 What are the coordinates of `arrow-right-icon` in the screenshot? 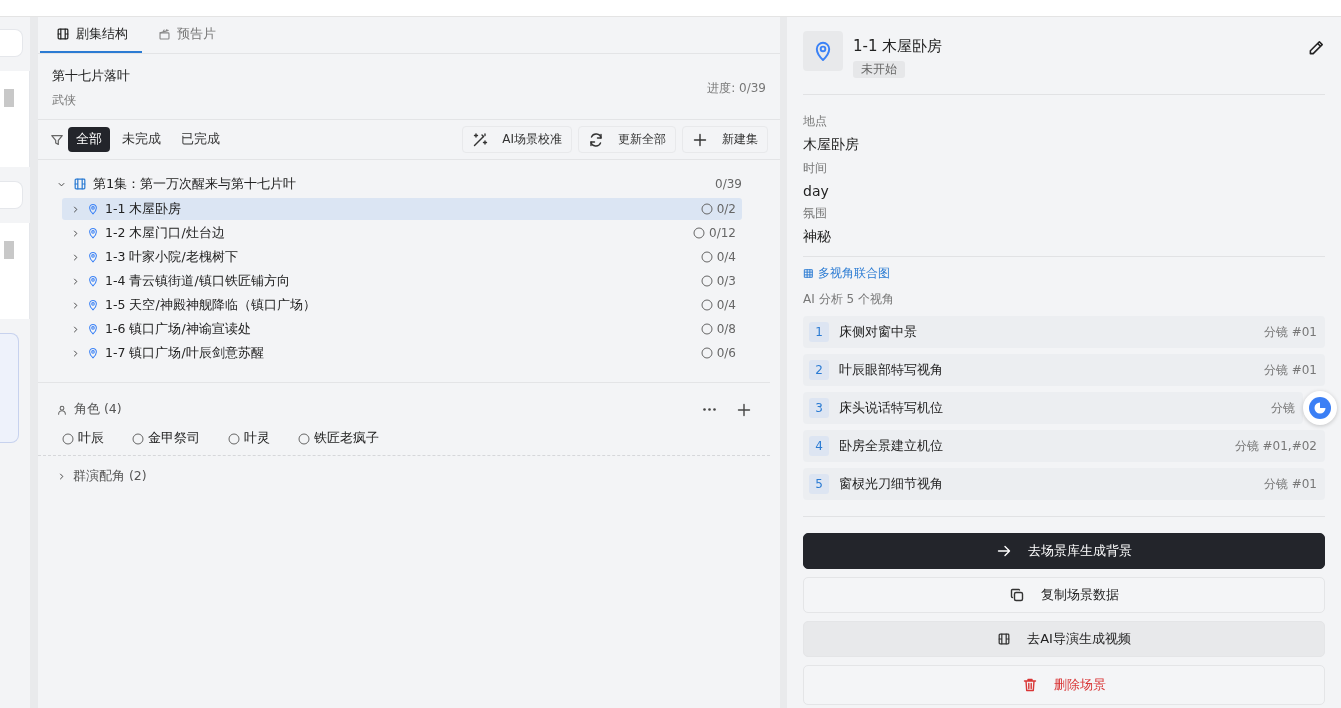 It's located at (1004, 551).